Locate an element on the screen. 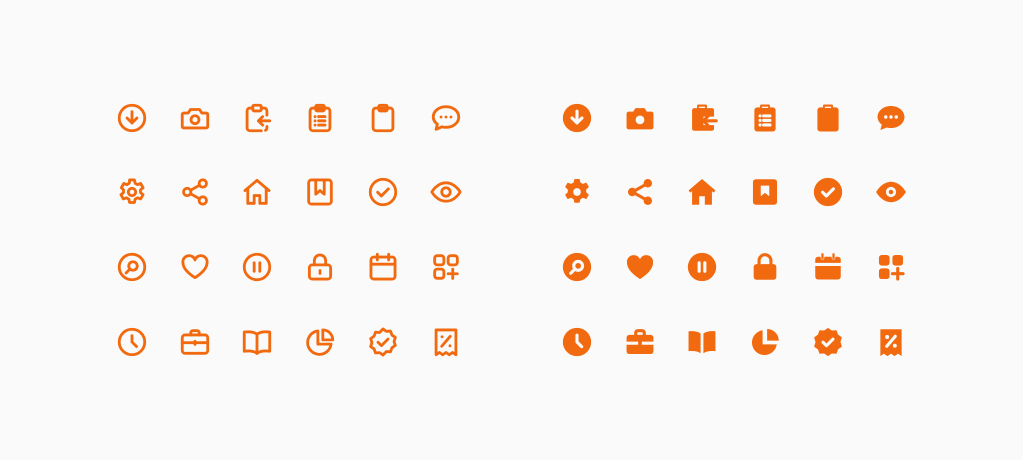 Image resolution: width=1023 pixels, height=460 pixels. bookmark-icon is located at coordinates (765, 192).